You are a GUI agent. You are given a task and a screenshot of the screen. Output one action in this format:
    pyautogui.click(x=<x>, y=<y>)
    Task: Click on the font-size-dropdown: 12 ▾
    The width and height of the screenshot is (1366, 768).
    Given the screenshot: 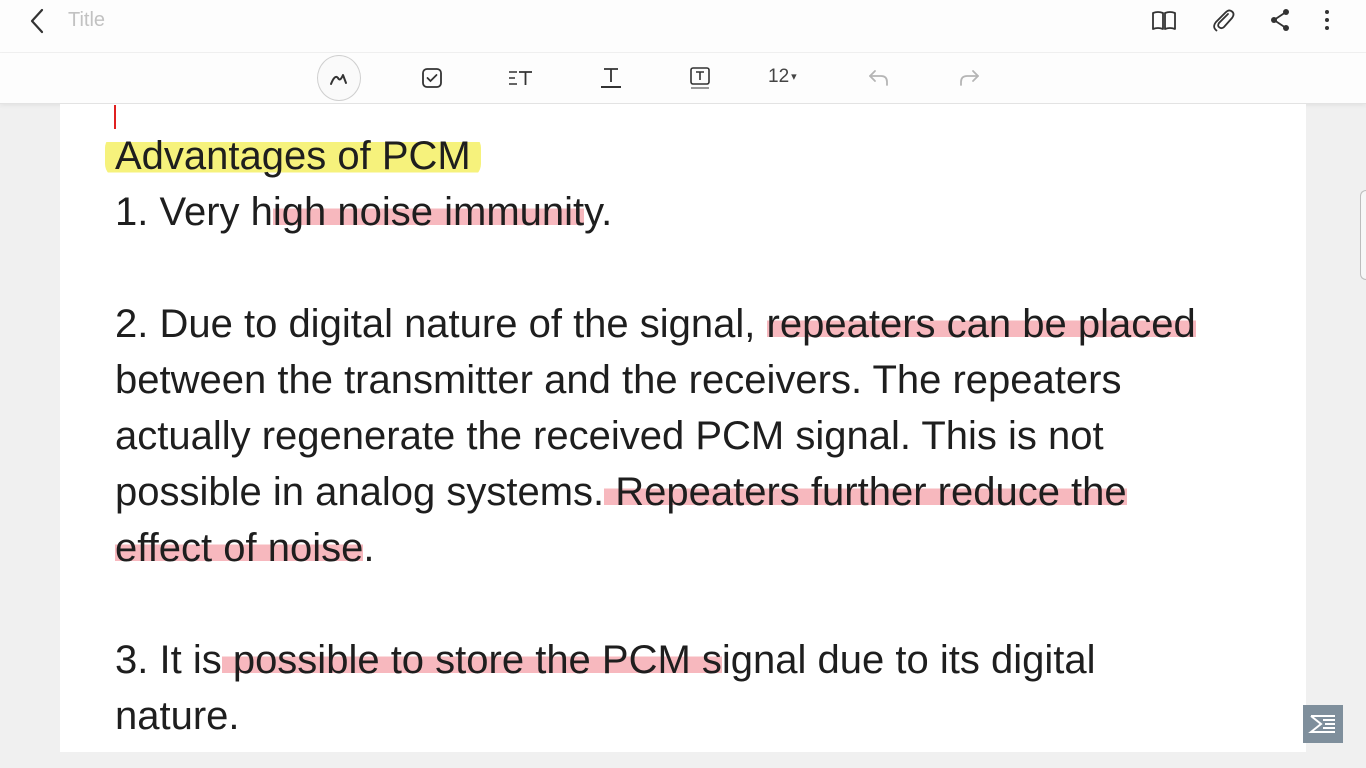 What is the action you would take?
    pyautogui.click(x=782, y=77)
    